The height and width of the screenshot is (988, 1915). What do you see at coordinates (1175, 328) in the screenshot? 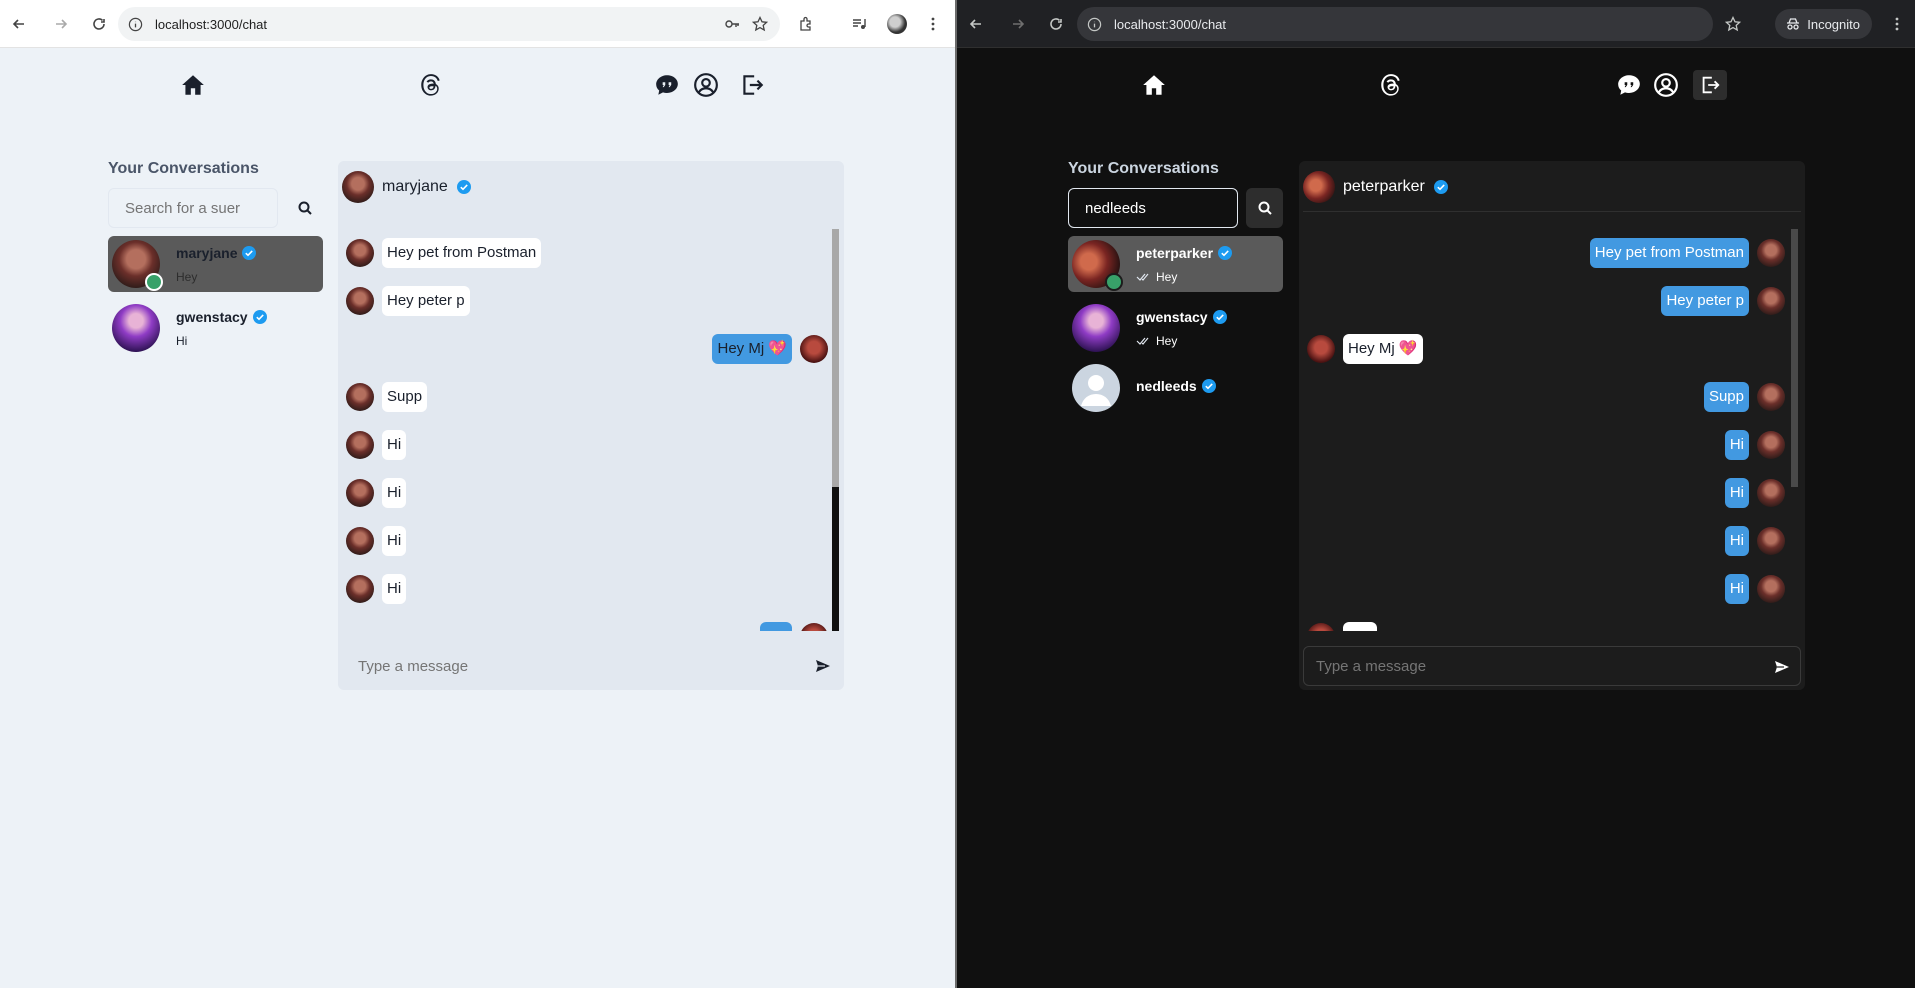
I see `conversation-item-gwenstacy: gwenstacy Hey` at bounding box center [1175, 328].